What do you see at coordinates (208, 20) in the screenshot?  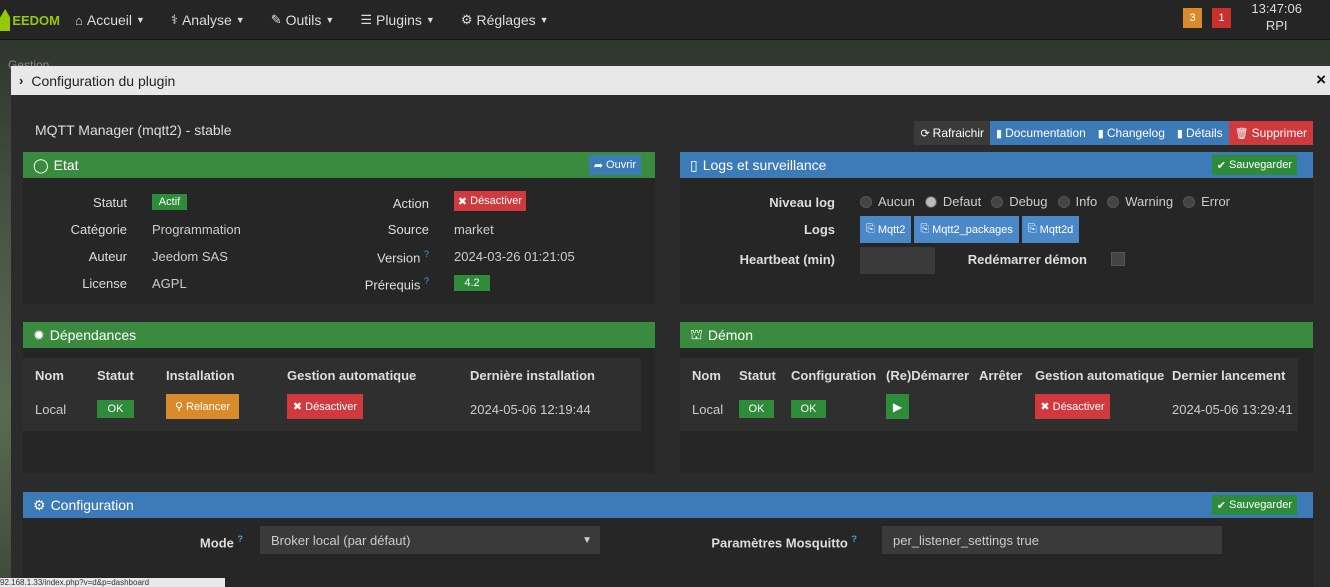 I see `nav-analyse: ⚕ Analyse ▼` at bounding box center [208, 20].